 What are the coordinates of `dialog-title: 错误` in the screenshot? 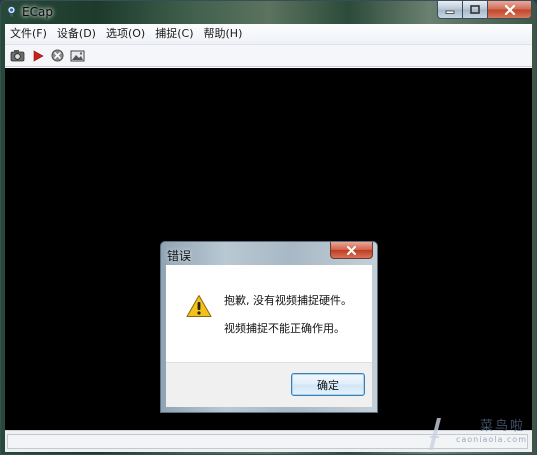 It's located at (179, 256).